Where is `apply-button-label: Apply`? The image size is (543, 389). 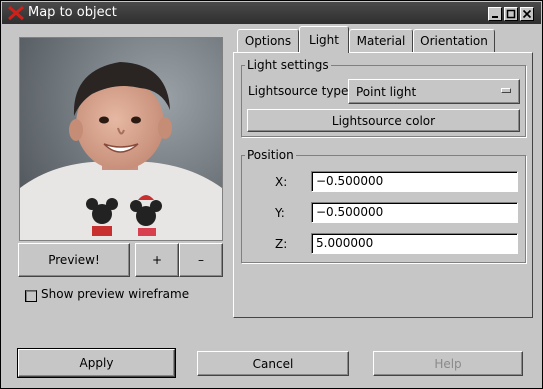
apply-button-label: Apply is located at coordinates (96, 363).